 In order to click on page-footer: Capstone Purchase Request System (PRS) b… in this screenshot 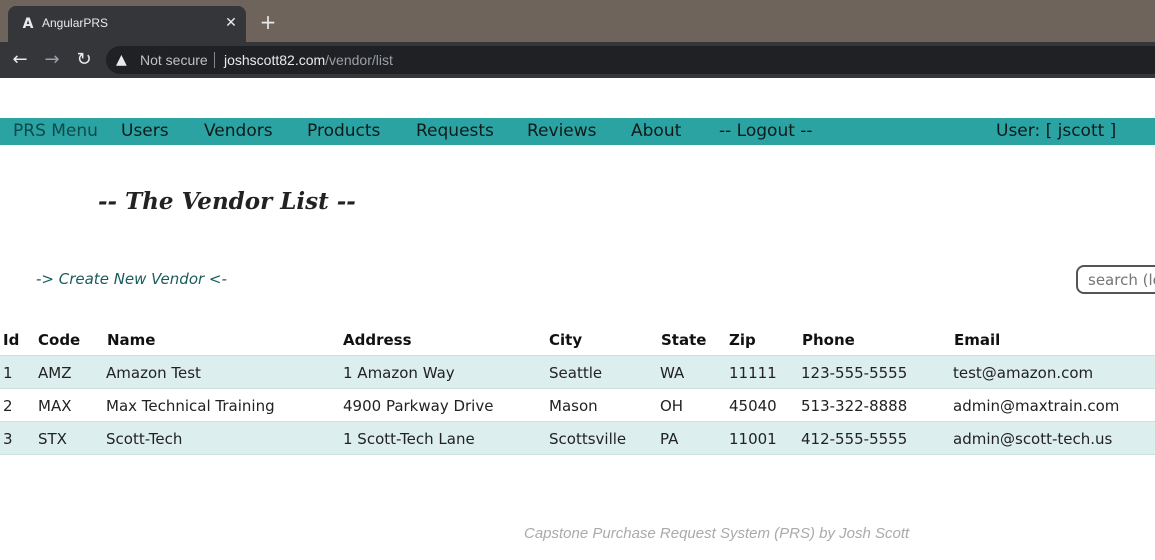, I will do `click(717, 533)`.